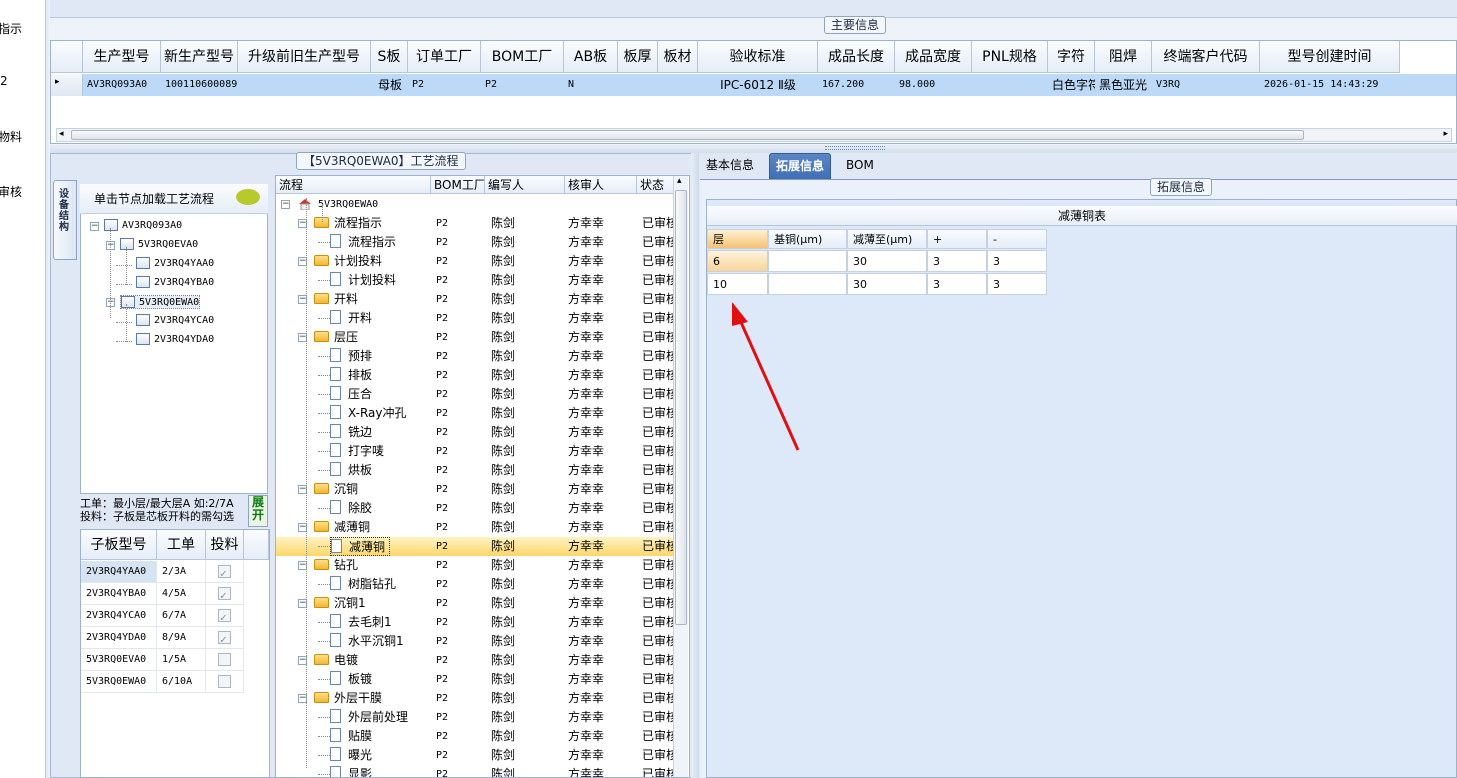 The height and width of the screenshot is (778, 1457). What do you see at coordinates (1017, 239) in the screenshot?
I see `thinning-col-header: -` at bounding box center [1017, 239].